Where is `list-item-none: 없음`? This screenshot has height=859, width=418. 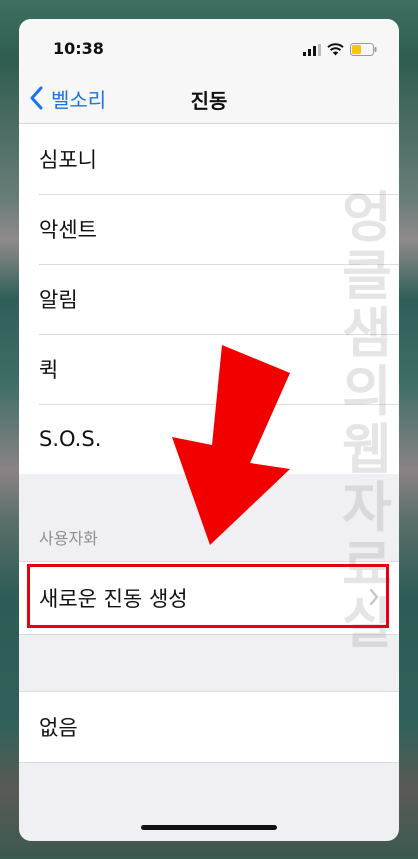
list-item-none: 없음 is located at coordinates (209, 727).